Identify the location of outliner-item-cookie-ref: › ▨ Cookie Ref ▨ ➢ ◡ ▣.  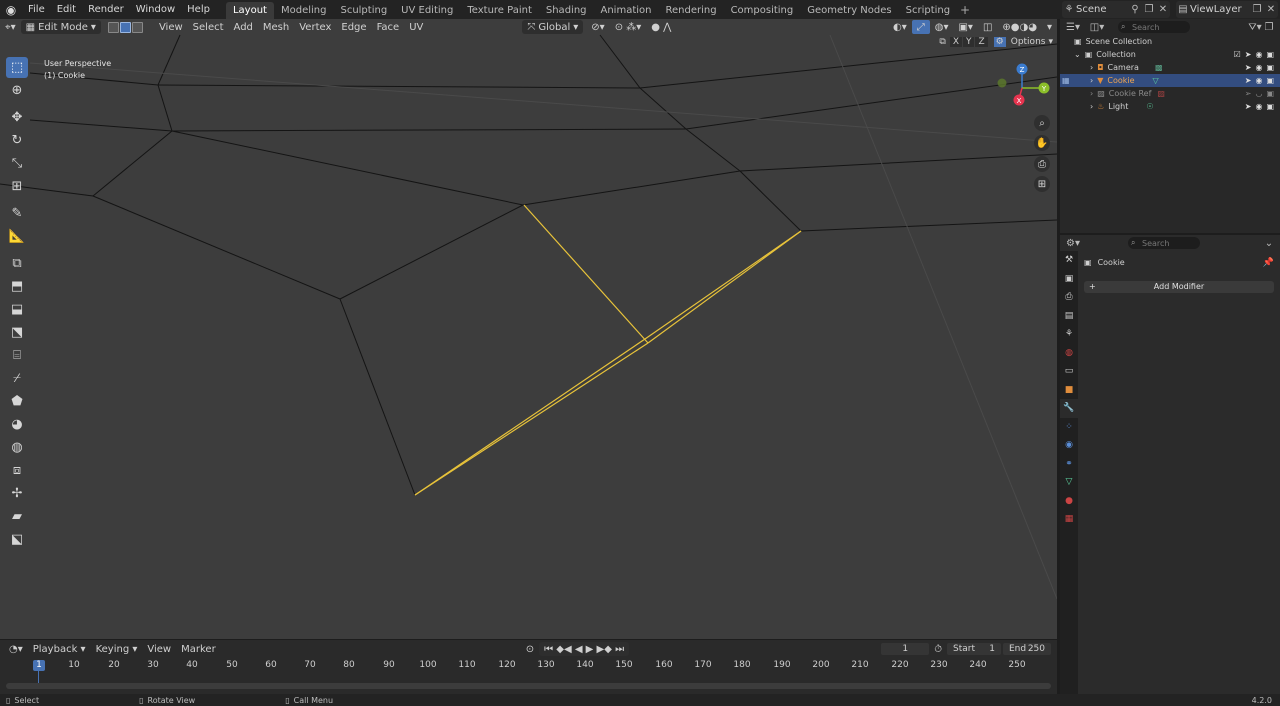
(1170, 93).